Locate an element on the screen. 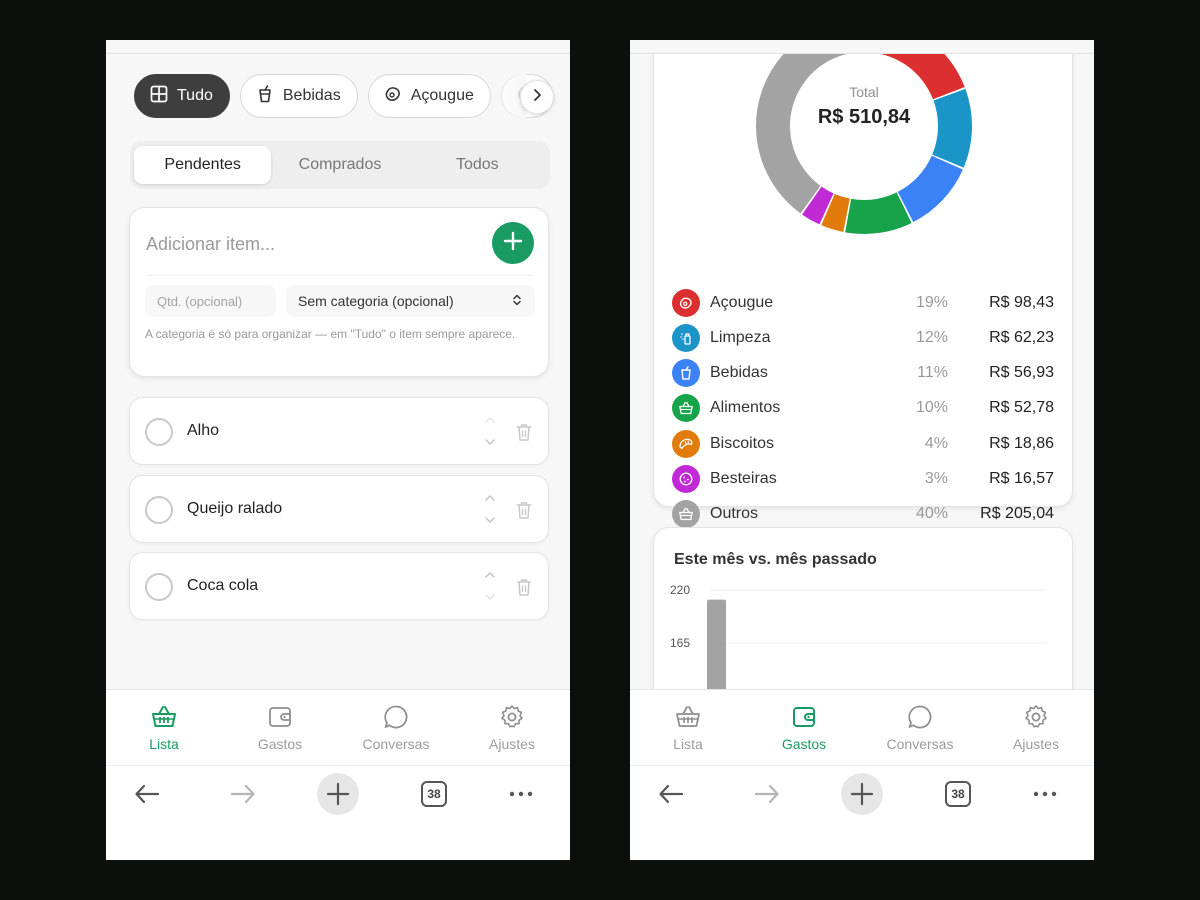 This screenshot has height=900, width=1200. tab-comprados: Comprados is located at coordinates (339, 165).